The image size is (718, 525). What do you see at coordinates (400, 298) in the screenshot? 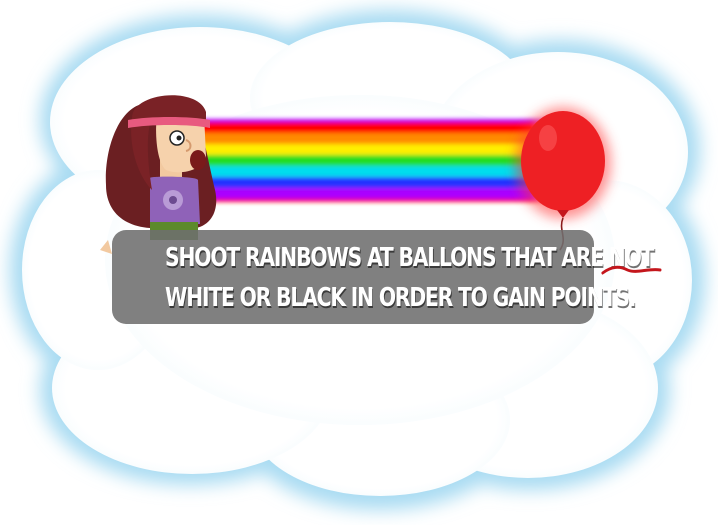
I see `caption-line-2: WHITE OR BLACK IN ORDER TO GAIN POINTS.` at bounding box center [400, 298].